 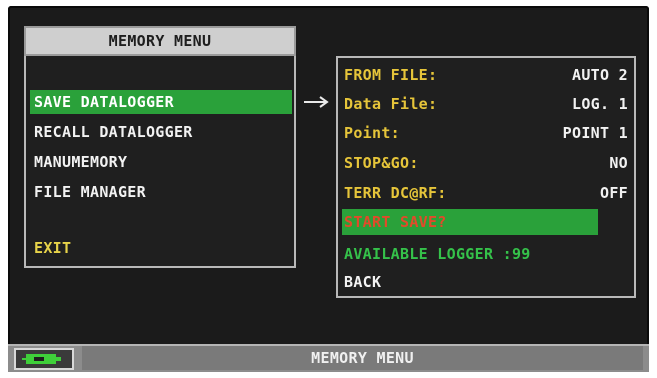 I want to click on battery-indicator, so click(x=44, y=359).